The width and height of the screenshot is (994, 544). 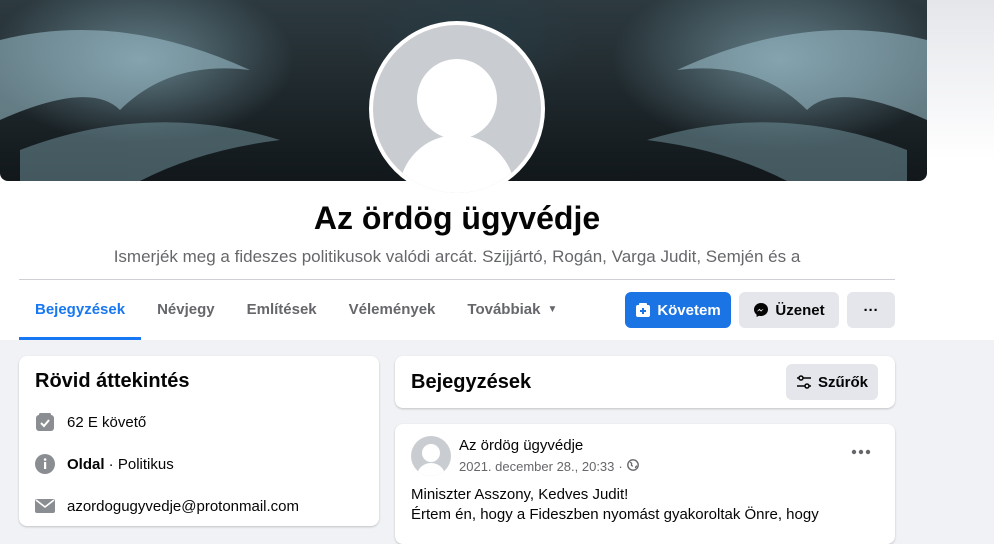 What do you see at coordinates (787, 105) in the screenshot?
I see `cover-wing-right-art` at bounding box center [787, 105].